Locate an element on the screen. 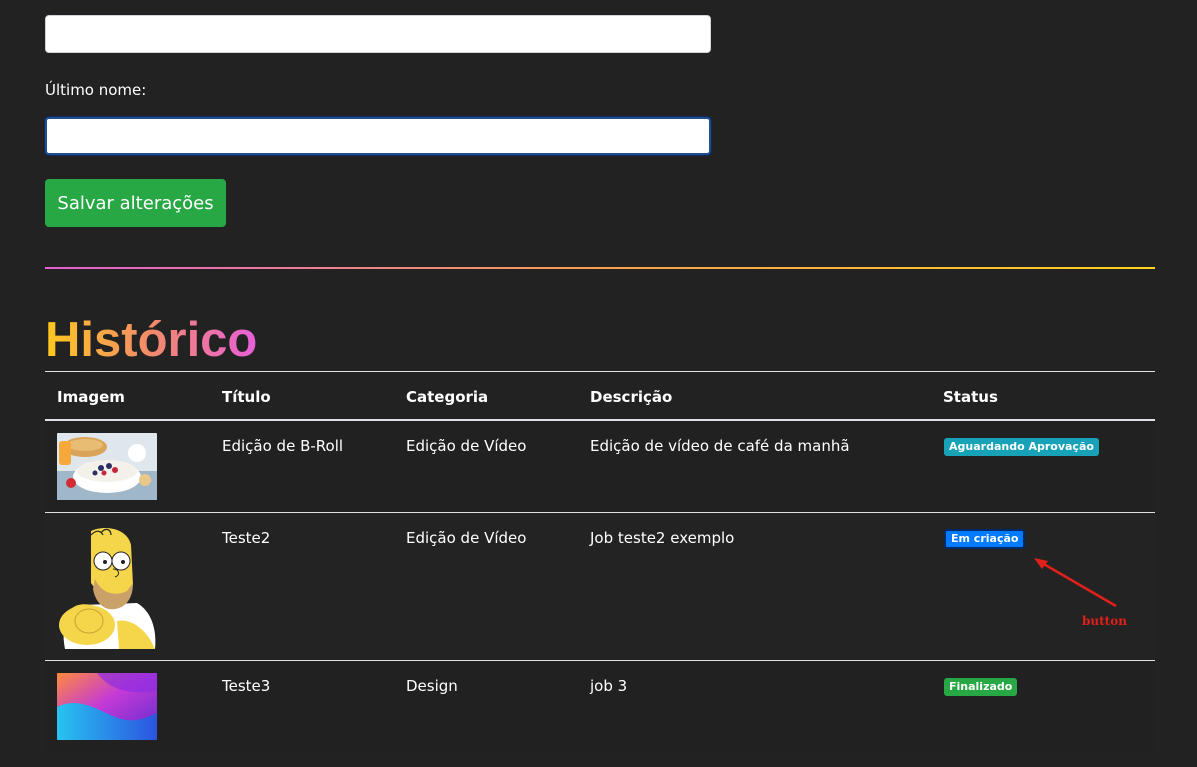  annotation-arrow-icon is located at coordinates (1075, 583).